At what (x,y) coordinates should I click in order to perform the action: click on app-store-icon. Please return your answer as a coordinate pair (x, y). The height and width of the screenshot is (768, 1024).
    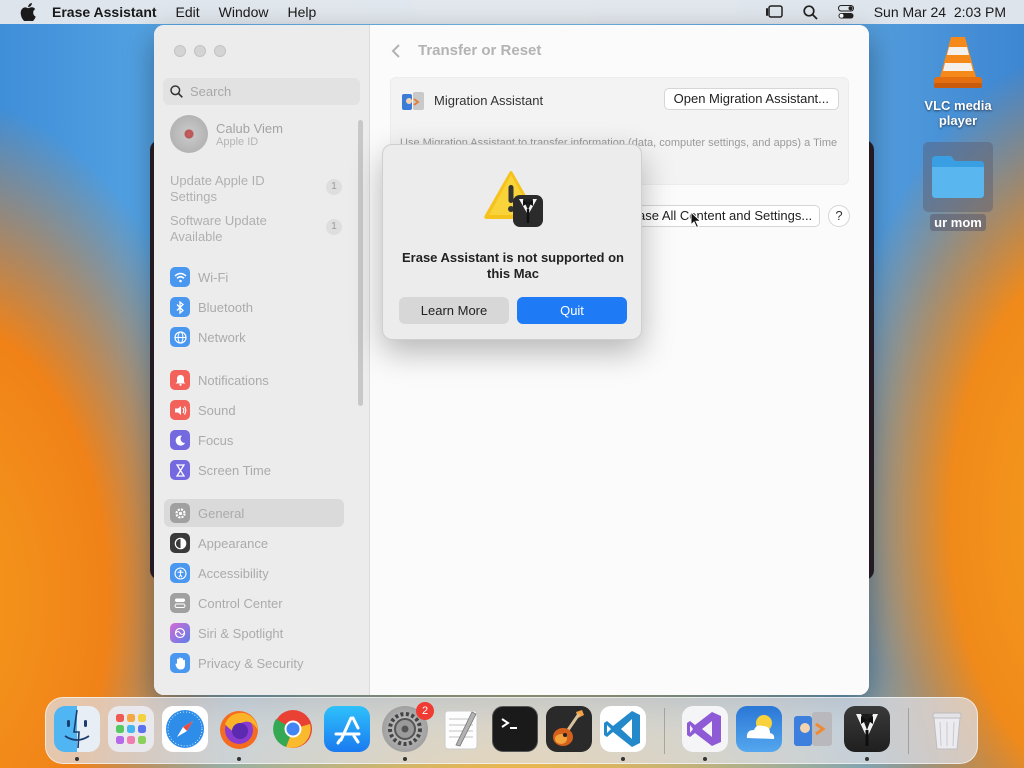
    Looking at the image, I should click on (347, 730).